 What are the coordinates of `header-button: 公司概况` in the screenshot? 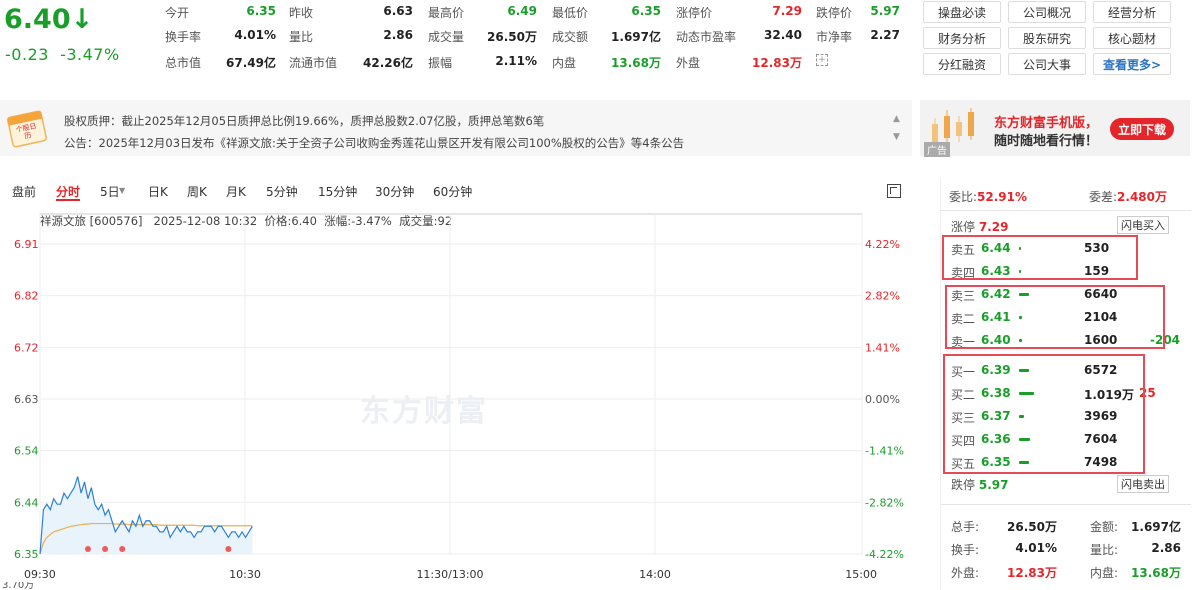 It's located at (1047, 12).